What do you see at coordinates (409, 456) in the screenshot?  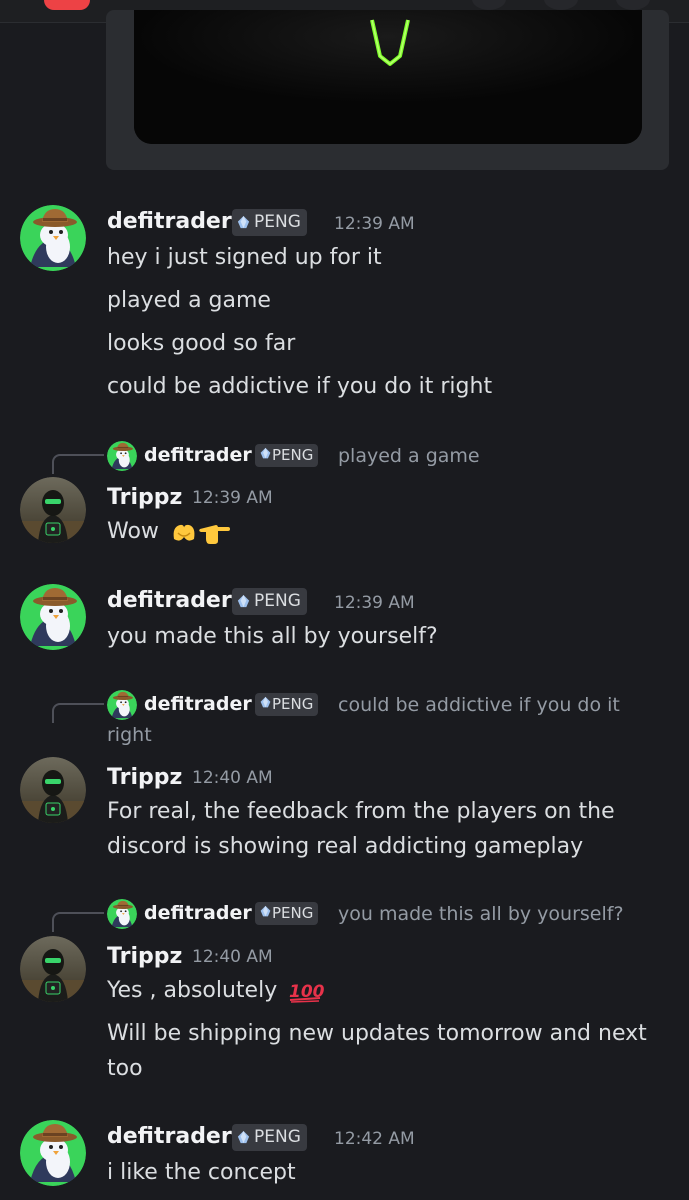 I see `reply-text: played a game` at bounding box center [409, 456].